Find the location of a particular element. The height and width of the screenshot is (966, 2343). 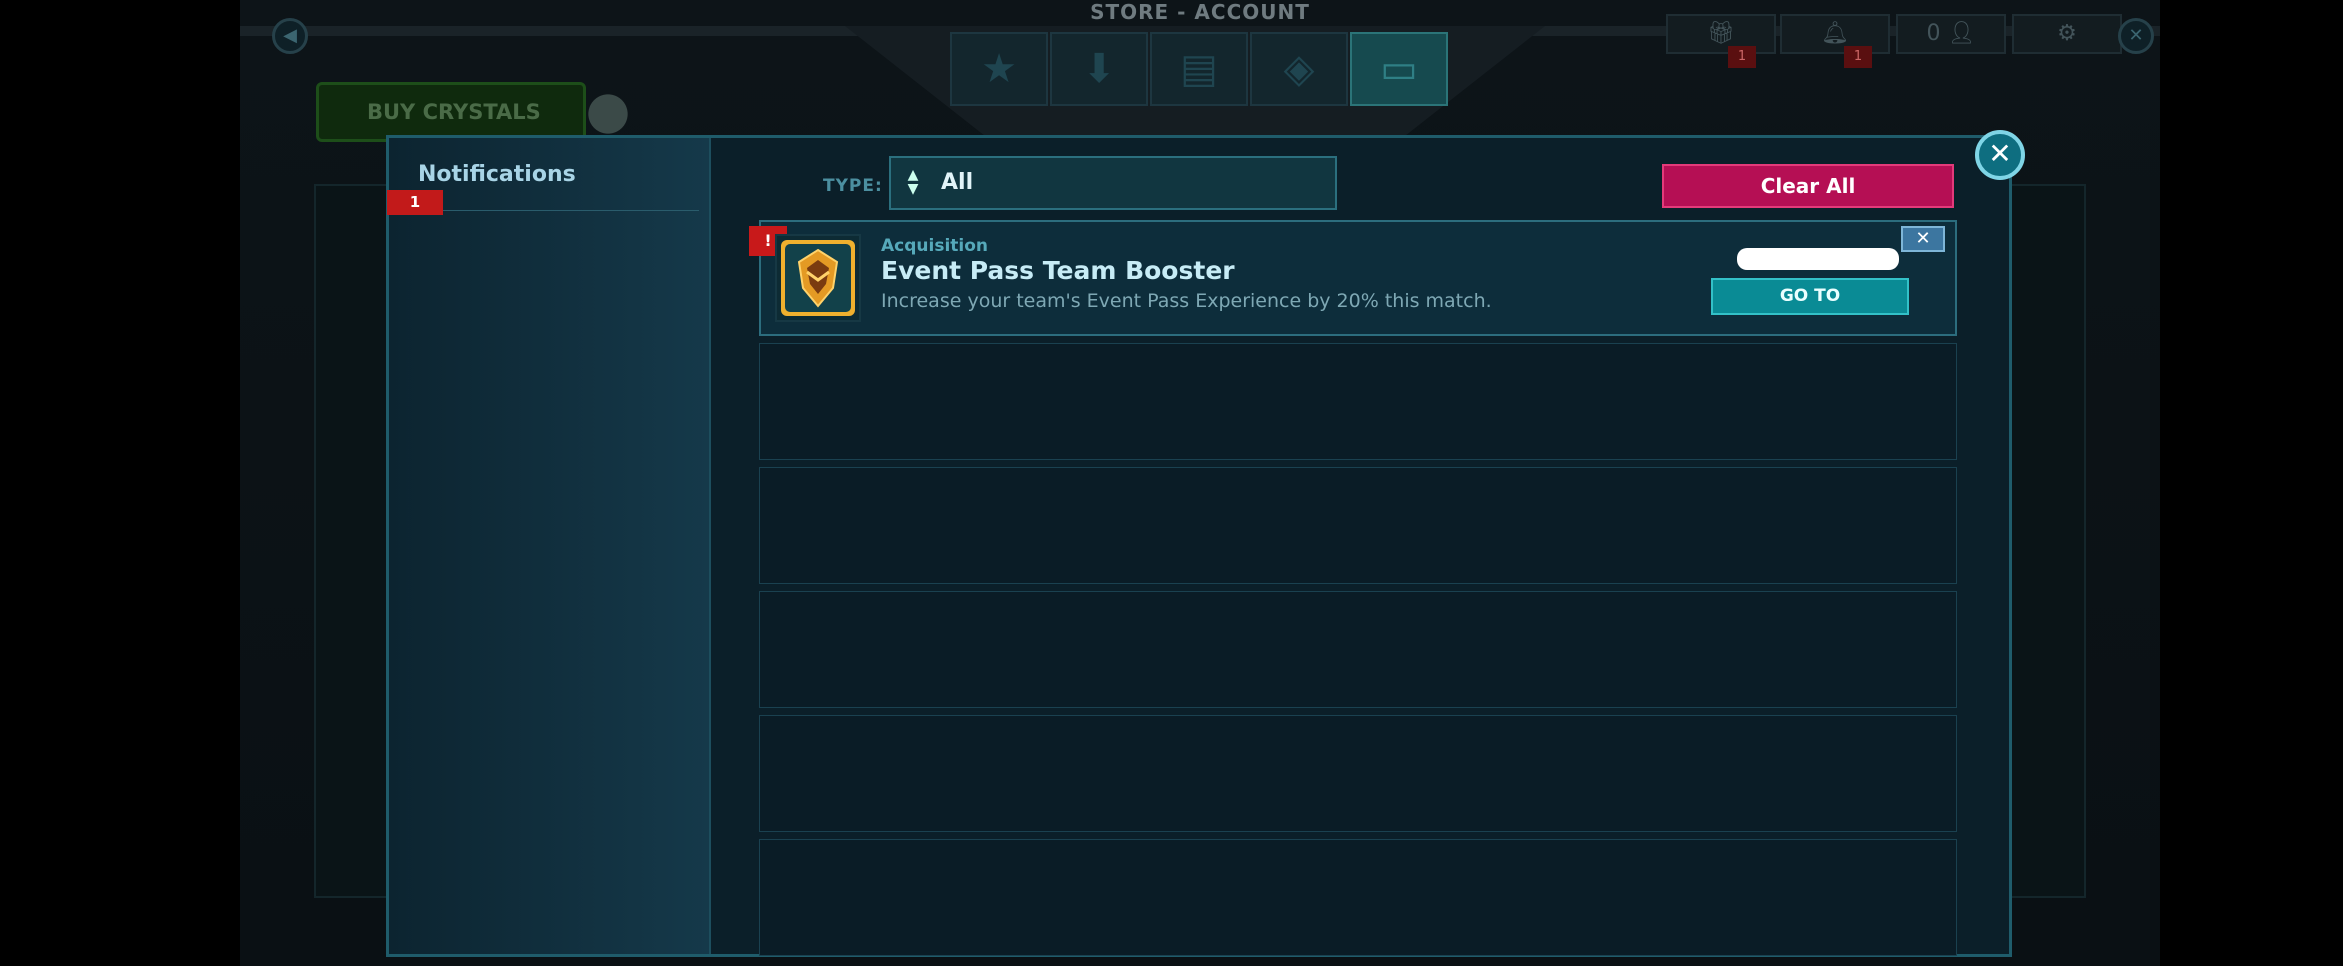

type-filter-label: TYPE: is located at coordinates (853, 186).